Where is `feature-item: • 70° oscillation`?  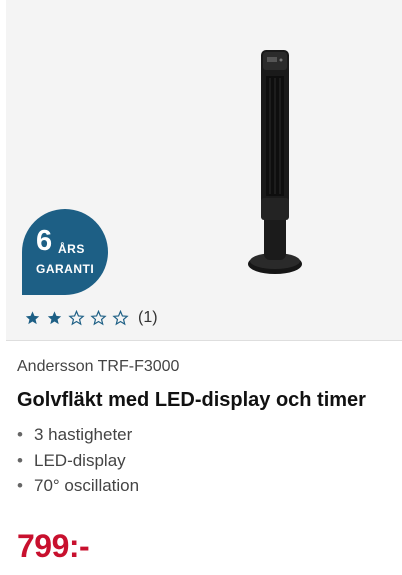 feature-item: • 70° oscillation is located at coordinates (78, 488).